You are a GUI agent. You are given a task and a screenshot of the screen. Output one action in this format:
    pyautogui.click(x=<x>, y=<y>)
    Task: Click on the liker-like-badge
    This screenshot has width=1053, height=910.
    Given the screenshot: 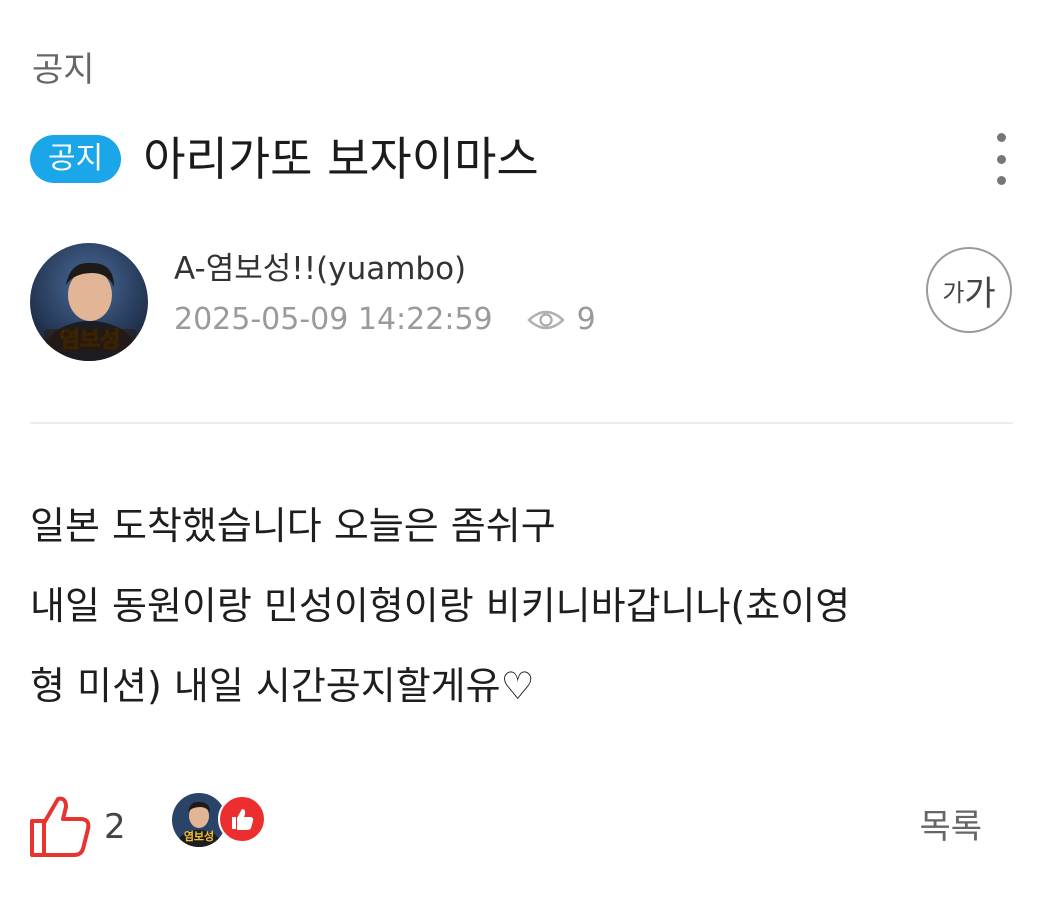 What is the action you would take?
    pyautogui.click(x=242, y=819)
    